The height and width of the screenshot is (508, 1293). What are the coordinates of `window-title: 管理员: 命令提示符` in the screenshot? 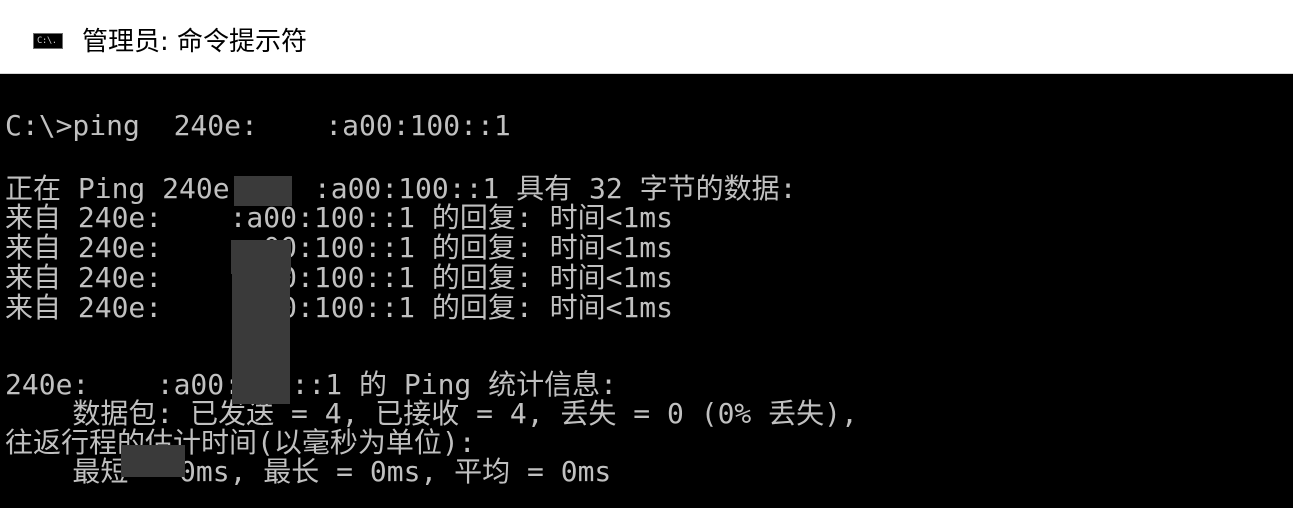 It's located at (195, 42).